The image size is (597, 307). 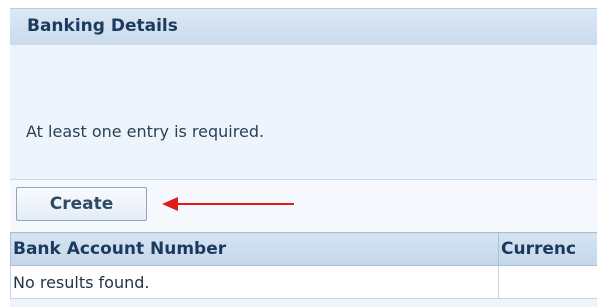 What do you see at coordinates (303, 26) in the screenshot?
I see `section-header: Banking Details` at bounding box center [303, 26].